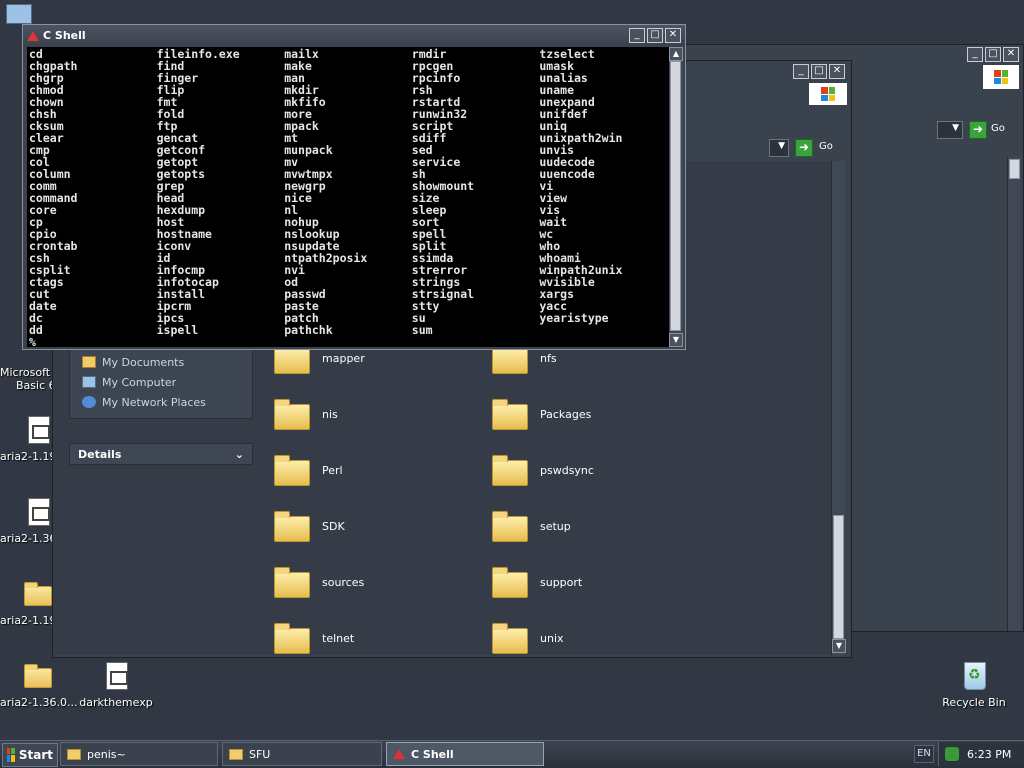 The height and width of the screenshot is (768, 1024). Describe the element at coordinates (374, 414) in the screenshot. I see `folder-item: nis` at that location.